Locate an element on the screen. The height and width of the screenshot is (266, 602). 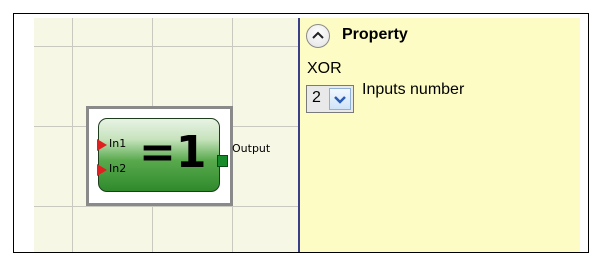
collapse-property-button is located at coordinates (318, 36).